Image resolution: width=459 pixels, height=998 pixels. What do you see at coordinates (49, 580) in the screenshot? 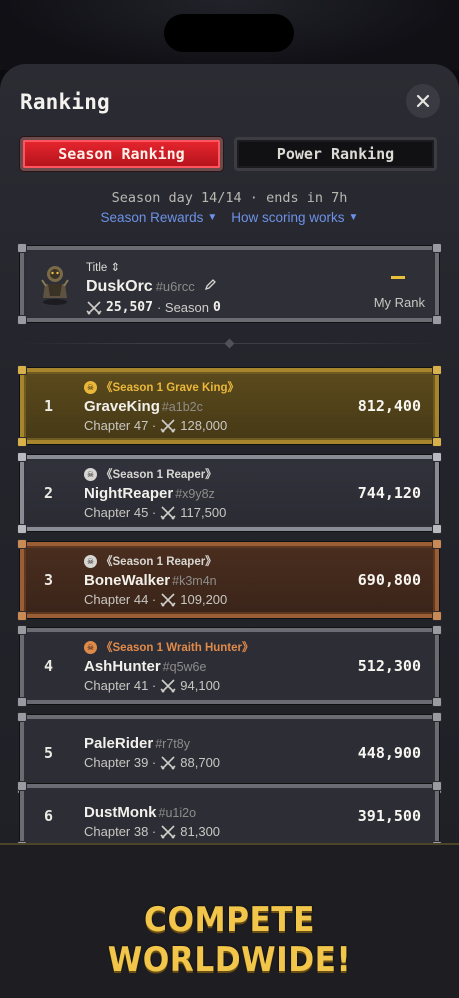
I see `rank-number: 3` at bounding box center [49, 580].